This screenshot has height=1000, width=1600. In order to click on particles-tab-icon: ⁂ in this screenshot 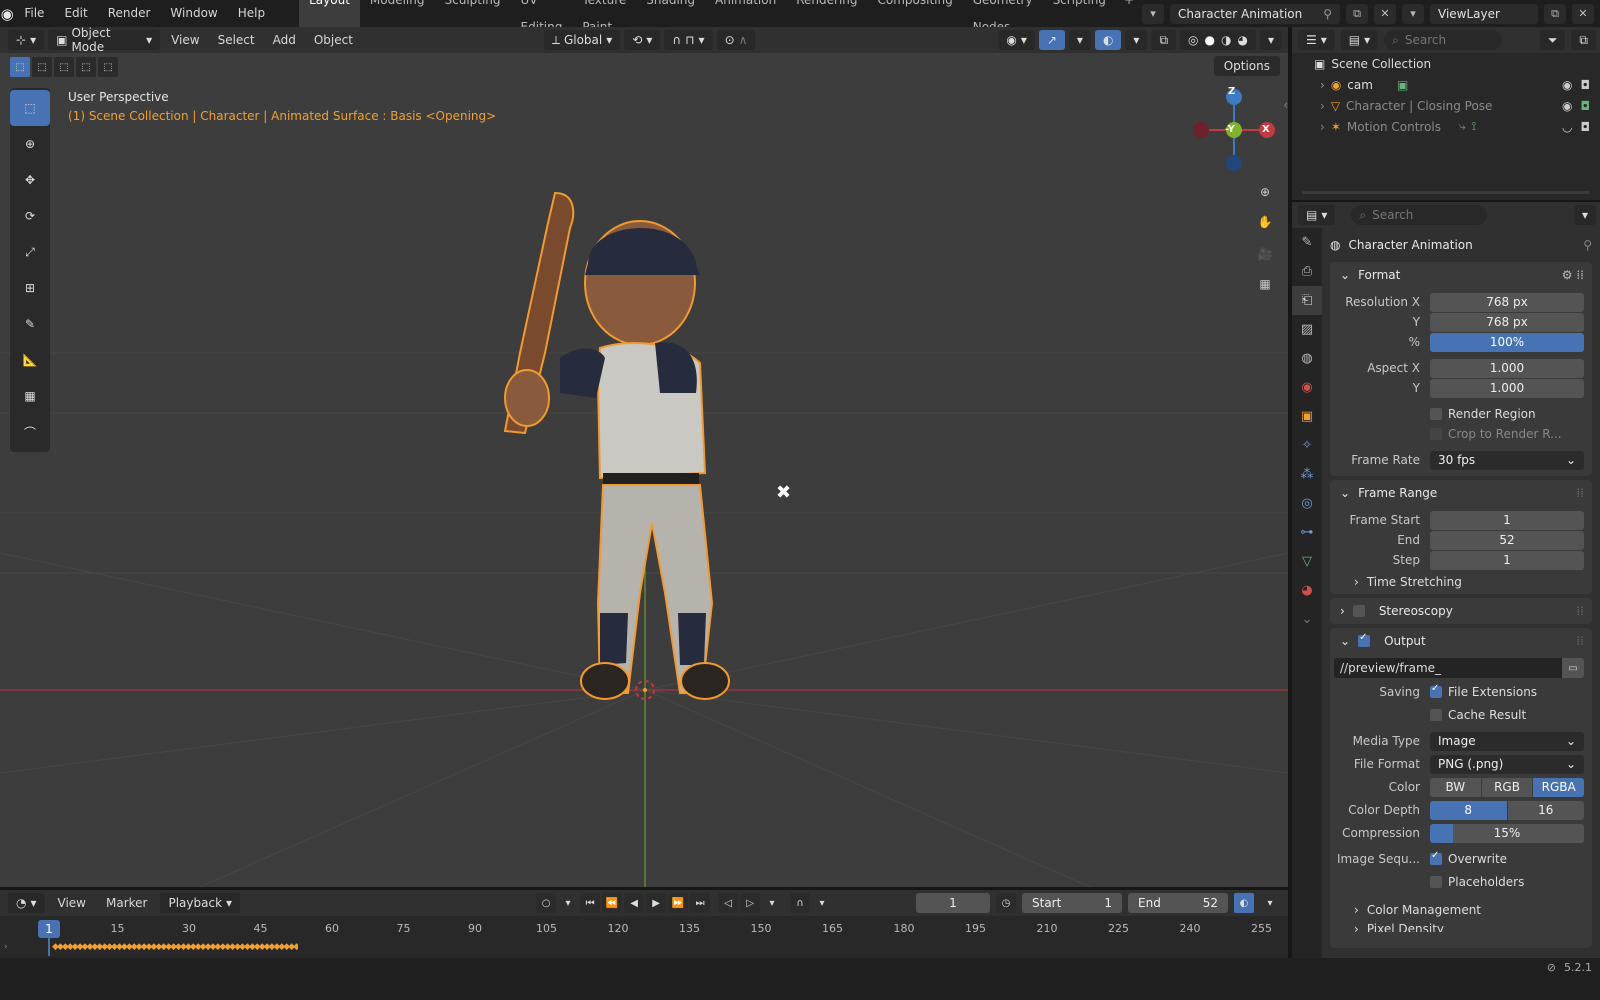, I will do `click(1307, 474)`.